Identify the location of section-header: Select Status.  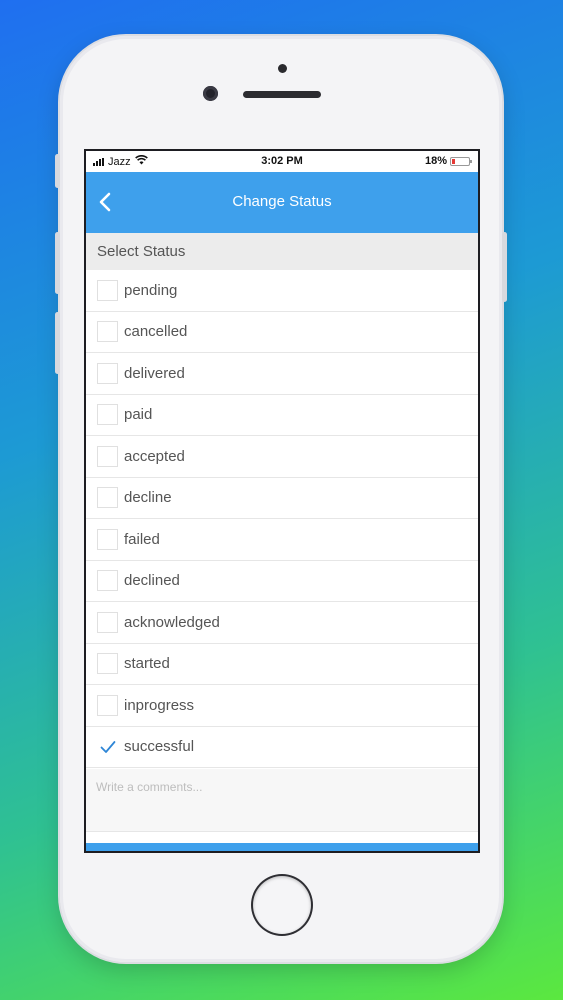
(282, 251).